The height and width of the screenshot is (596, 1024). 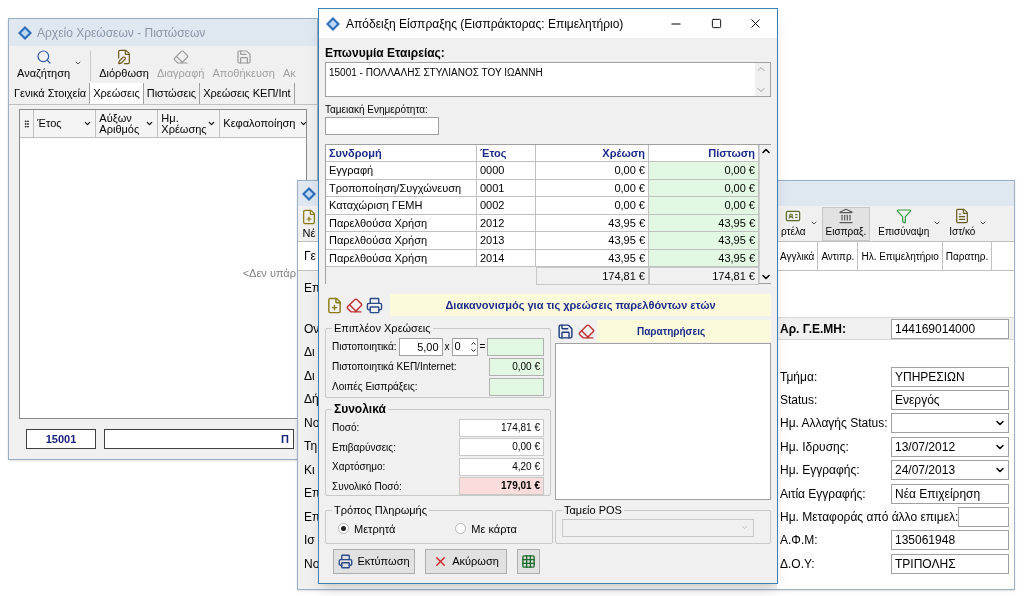 I want to click on close-icon, so click(x=755, y=23).